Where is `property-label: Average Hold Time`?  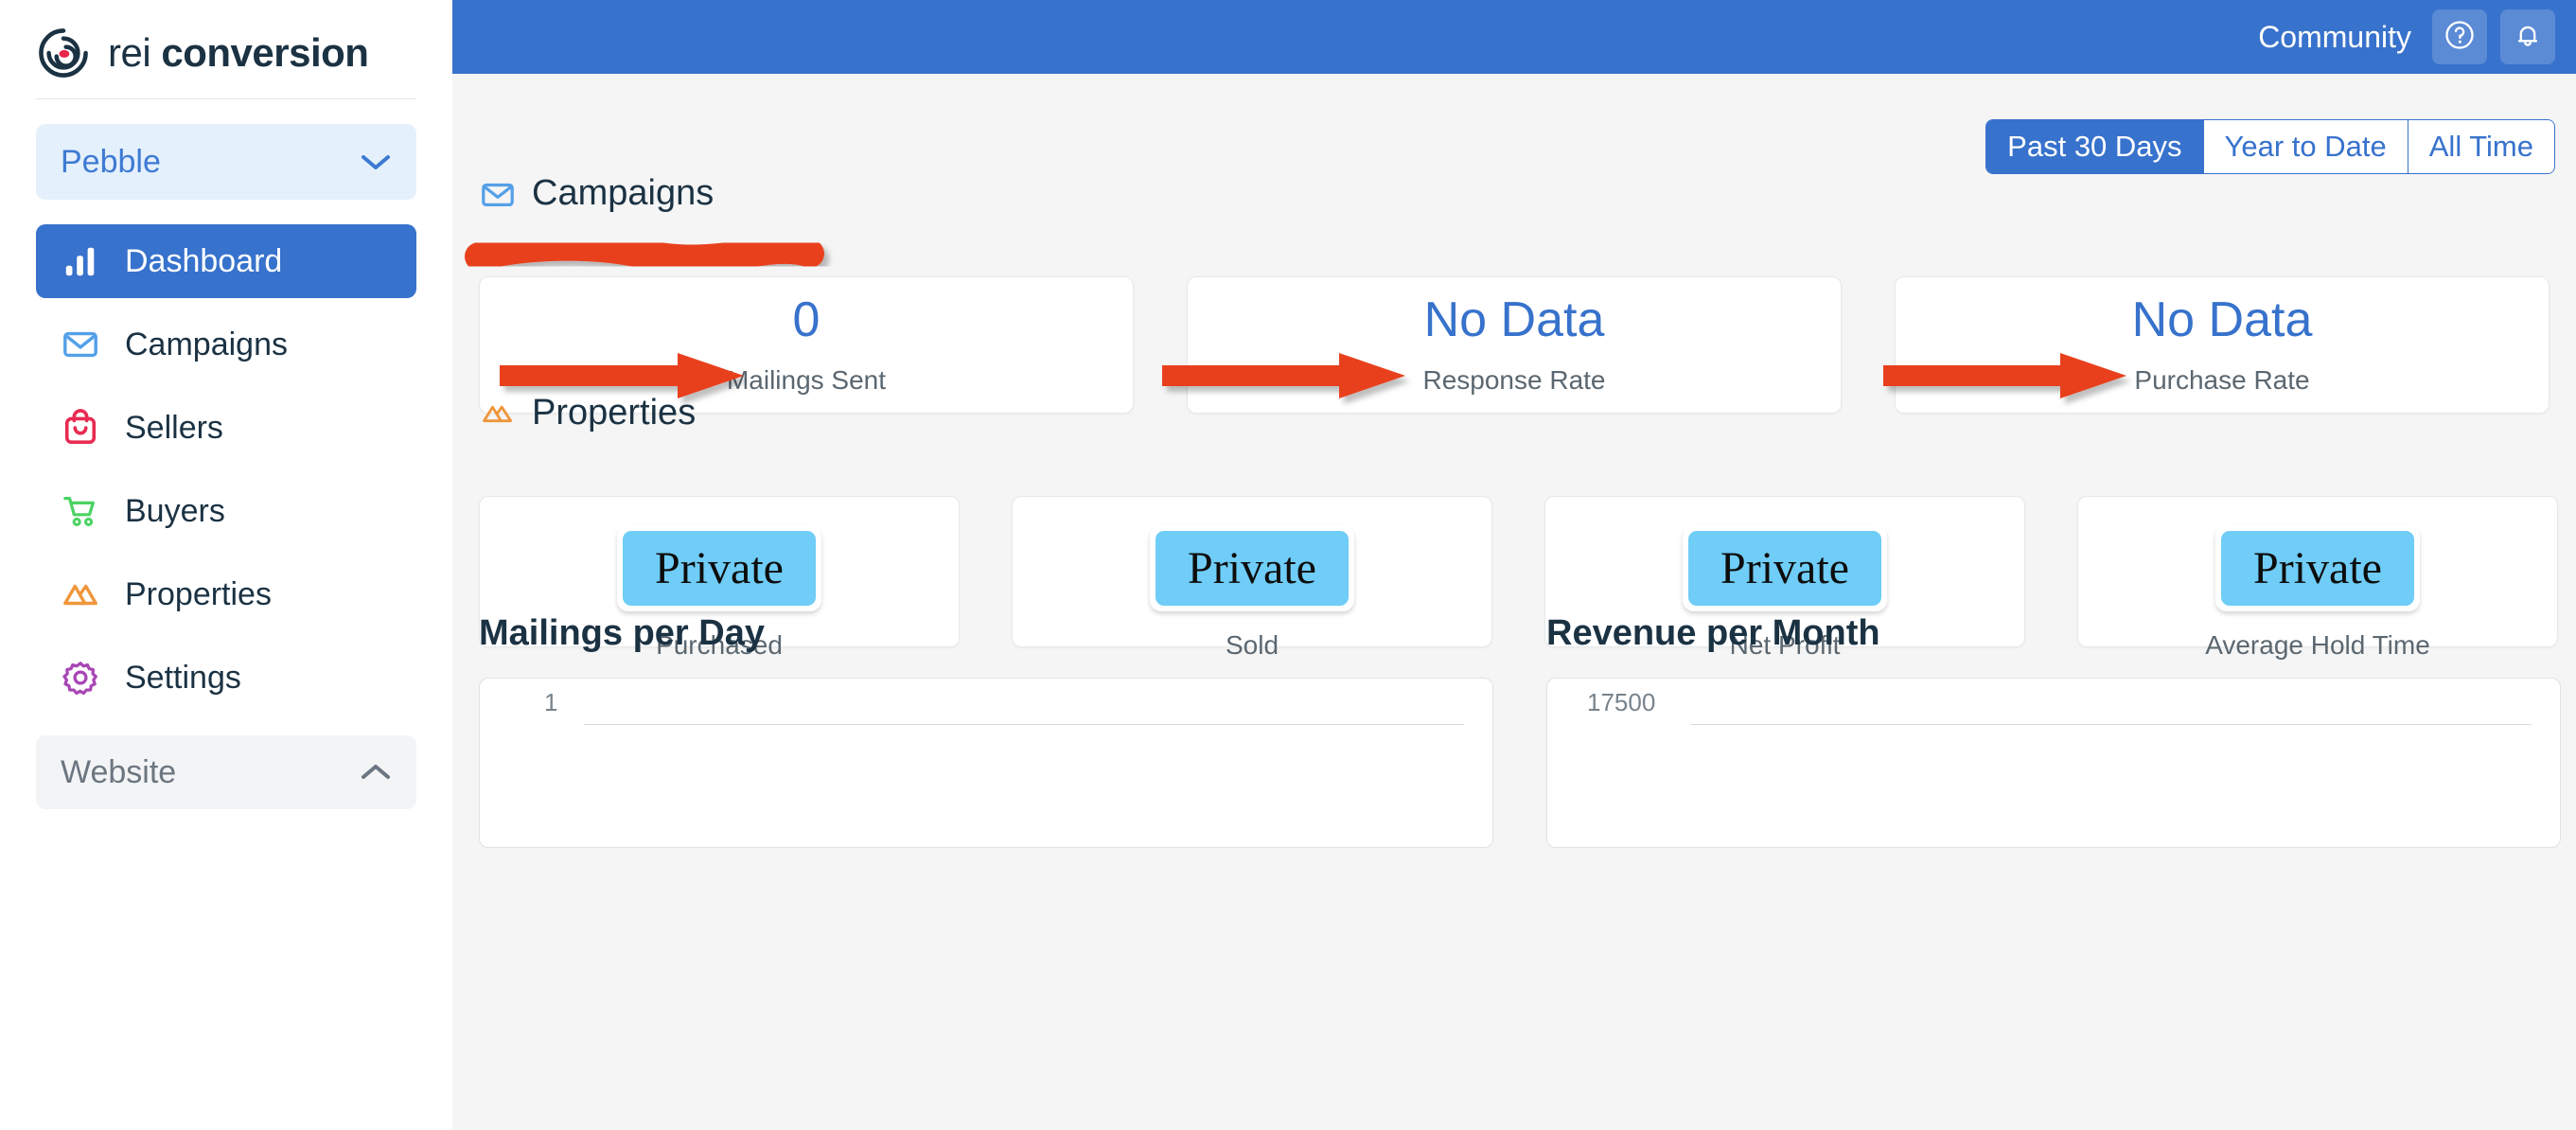 property-label: Average Hold Time is located at coordinates (2317, 645).